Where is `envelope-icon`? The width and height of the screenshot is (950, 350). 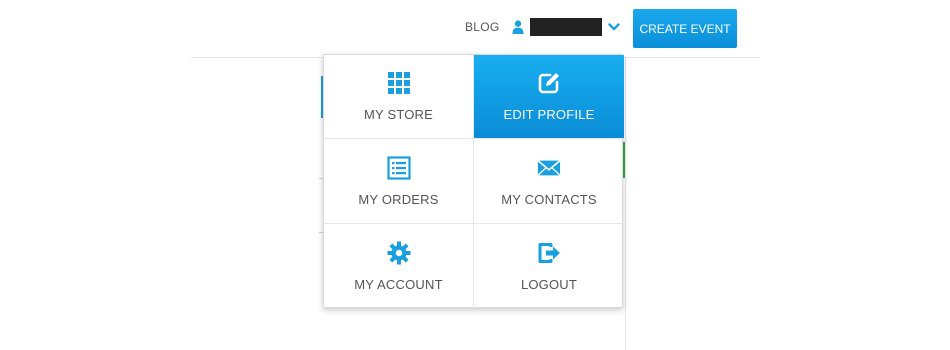
envelope-icon is located at coordinates (549, 167).